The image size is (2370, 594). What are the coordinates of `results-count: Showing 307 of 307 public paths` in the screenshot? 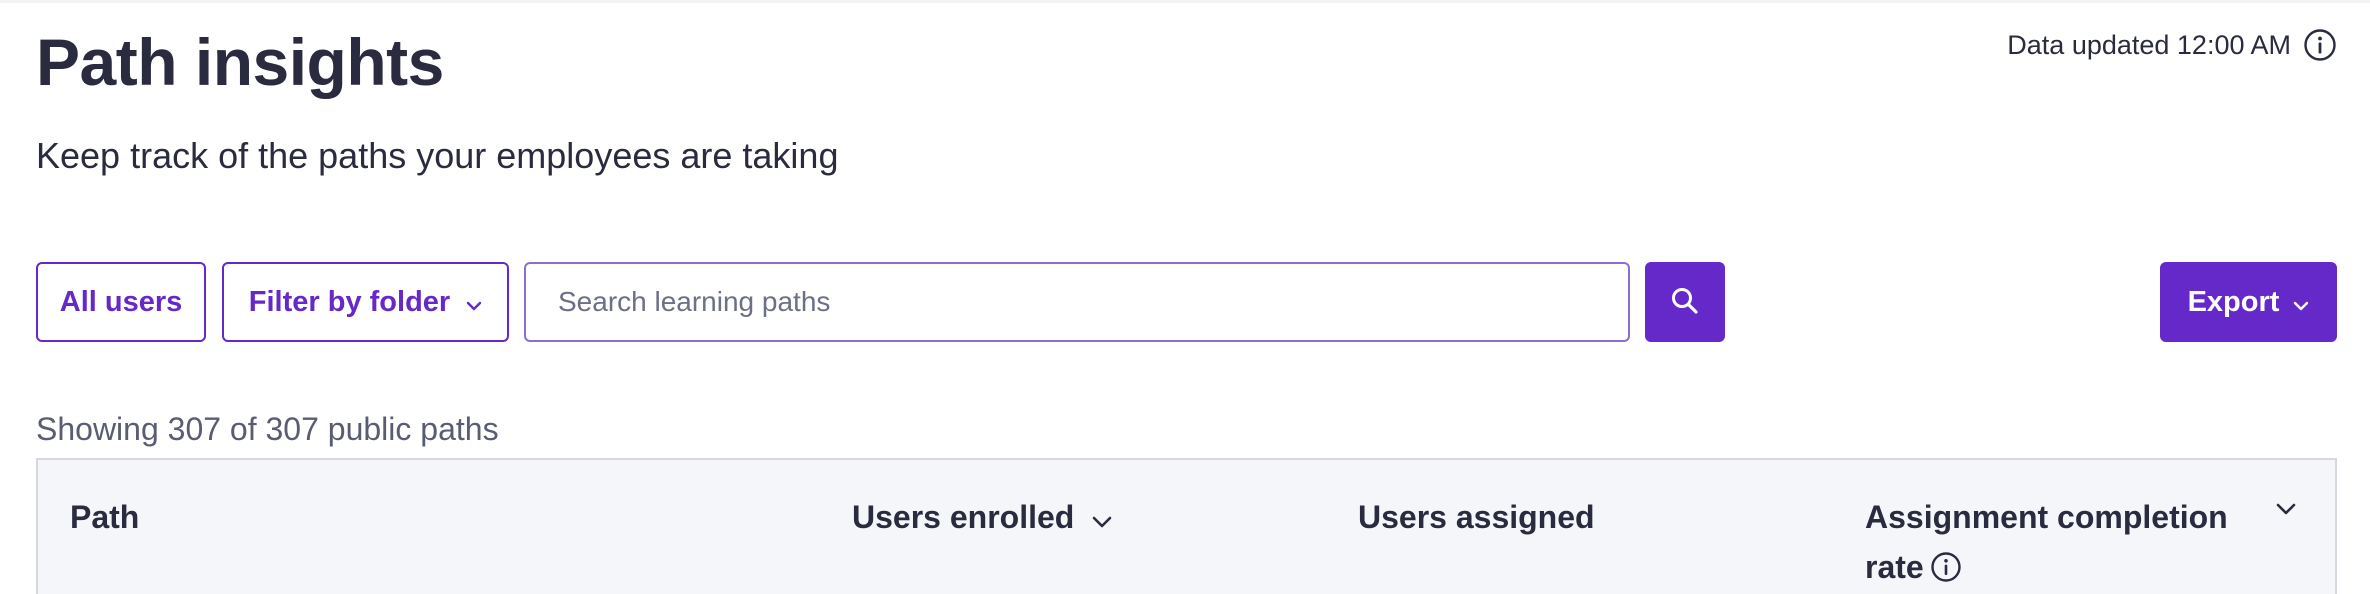 It's located at (267, 429).